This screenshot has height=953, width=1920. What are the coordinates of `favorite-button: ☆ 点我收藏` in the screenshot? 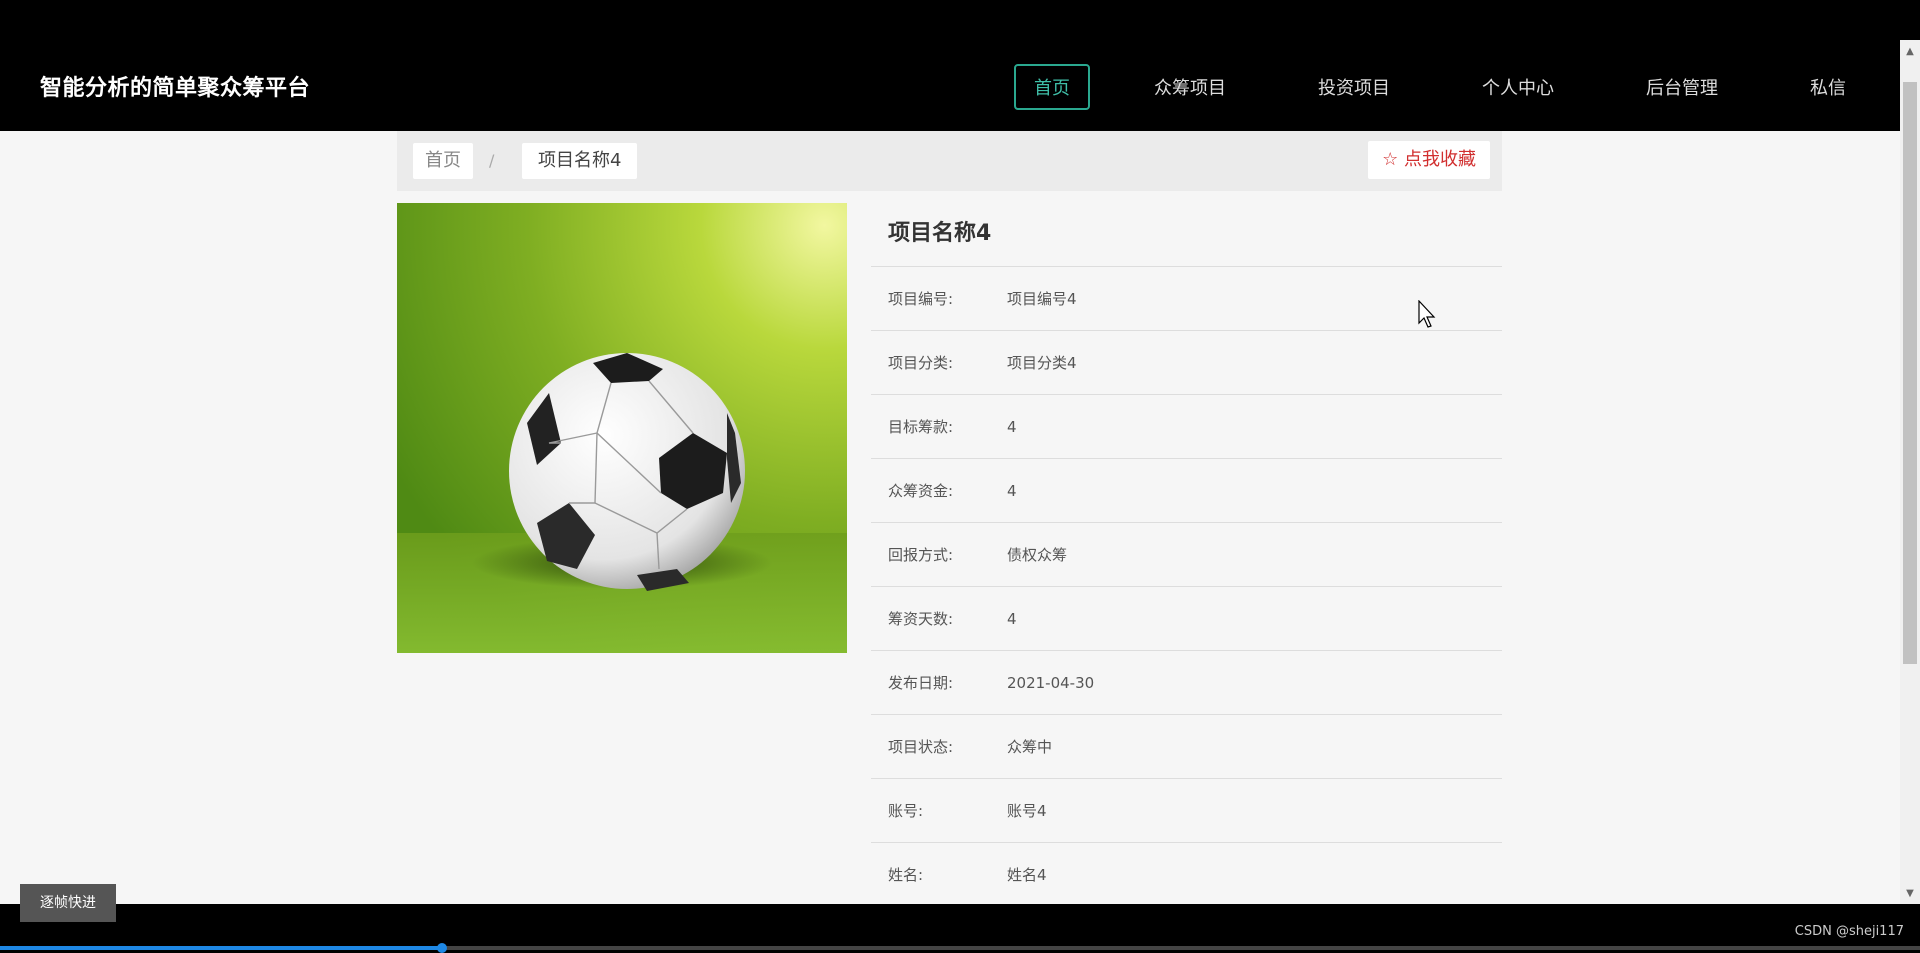 It's located at (1429, 160).